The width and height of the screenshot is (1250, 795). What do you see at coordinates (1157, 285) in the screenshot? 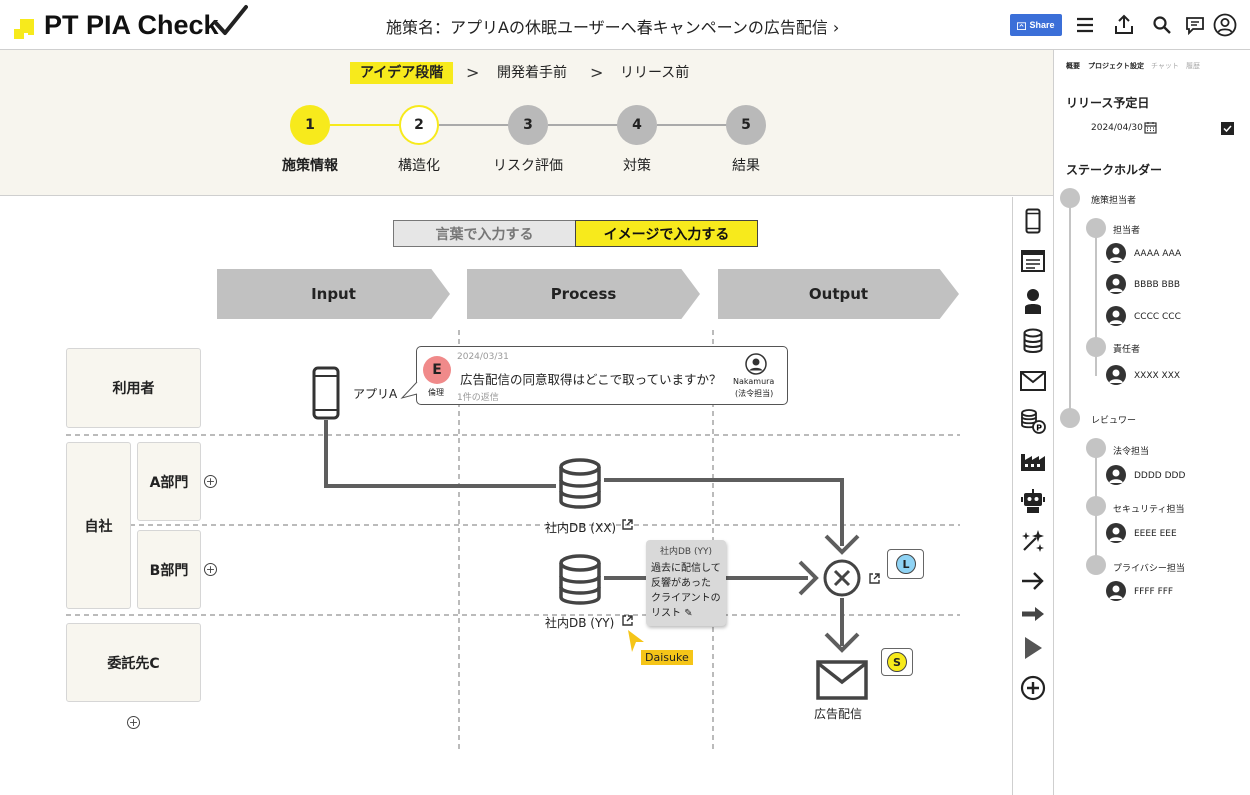
I see `member-name: BBBB BBB` at bounding box center [1157, 285].